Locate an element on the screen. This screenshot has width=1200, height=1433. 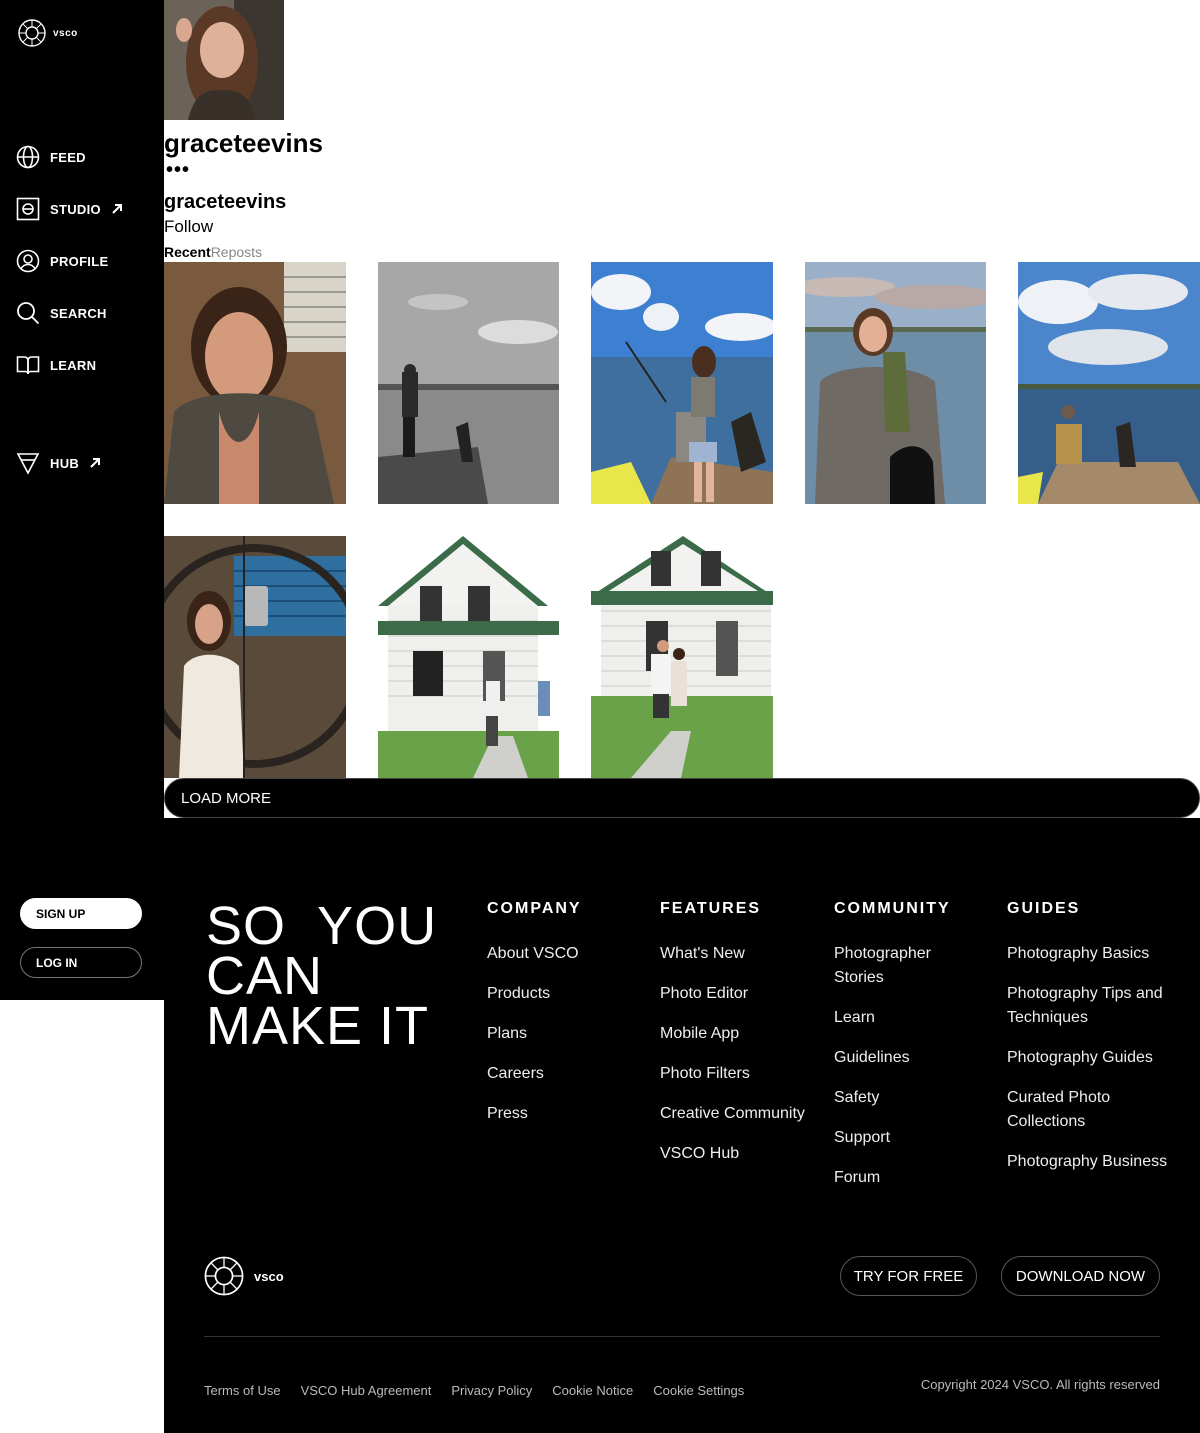
footer-link: Products is located at coordinates (562, 994).